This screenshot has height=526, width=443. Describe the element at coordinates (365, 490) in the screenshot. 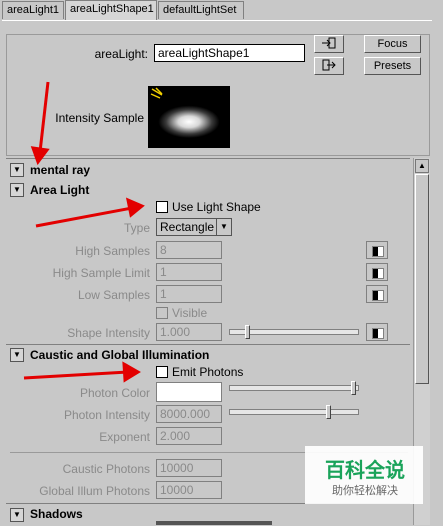

I see `watermark-subtitle: 助你轻松解决` at that location.